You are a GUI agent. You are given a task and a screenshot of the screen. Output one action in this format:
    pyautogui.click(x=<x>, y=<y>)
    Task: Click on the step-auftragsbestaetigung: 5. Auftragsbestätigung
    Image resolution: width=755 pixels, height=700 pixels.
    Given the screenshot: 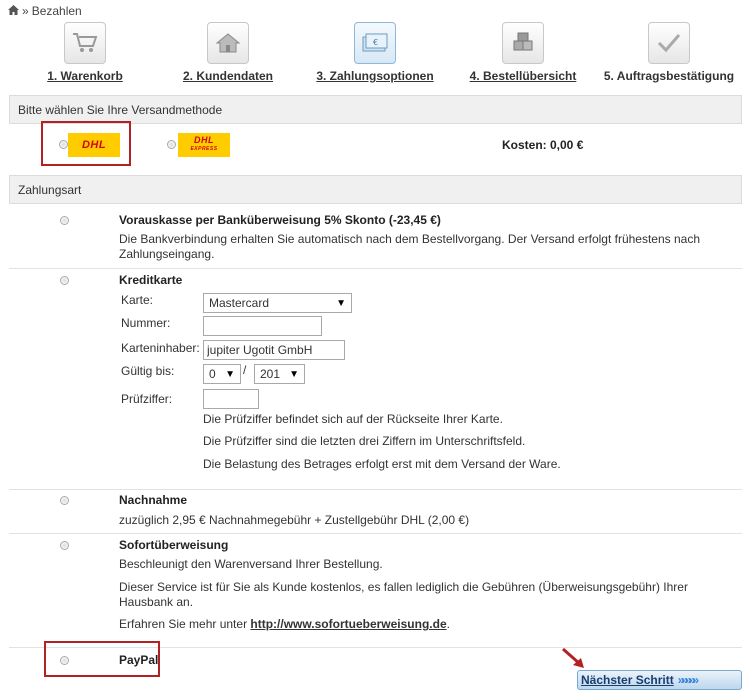 What is the action you would take?
    pyautogui.click(x=669, y=52)
    